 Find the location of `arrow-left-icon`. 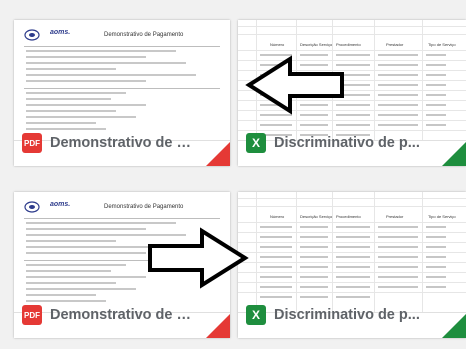

arrow-left-icon is located at coordinates (294, 85).